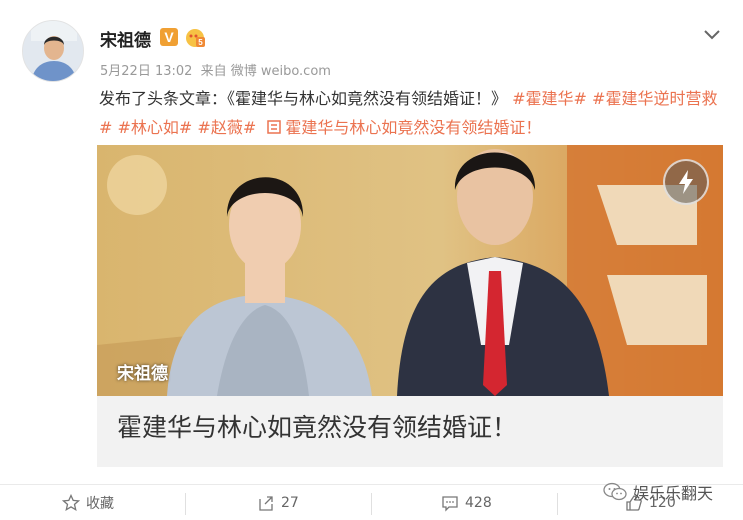 The width and height of the screenshot is (743, 520). What do you see at coordinates (290, 503) in the screenshot?
I see `repost-count: 27` at bounding box center [290, 503].